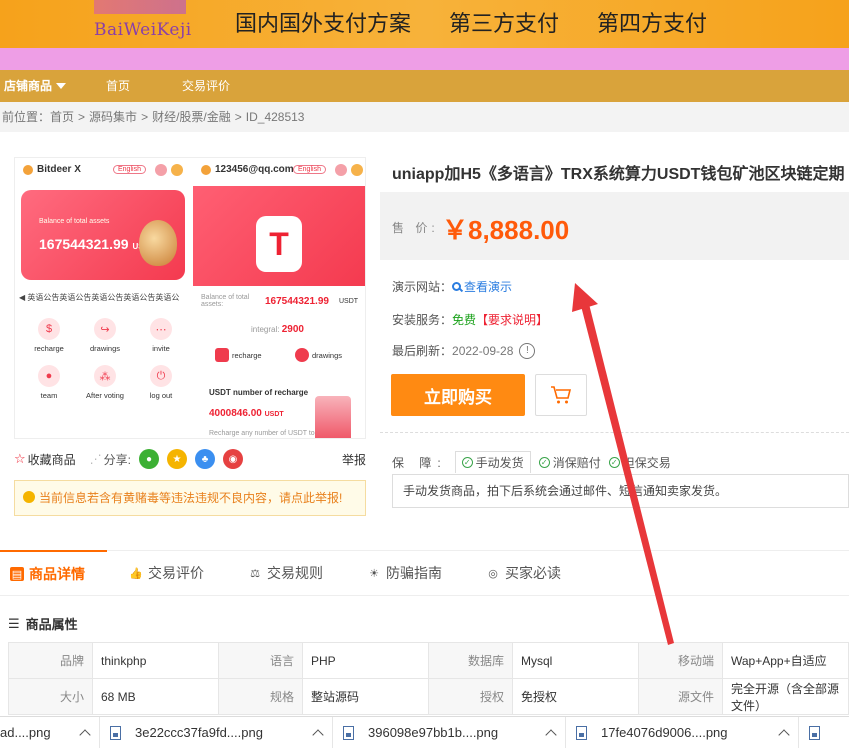 The height and width of the screenshot is (748, 849). What do you see at coordinates (618, 174) in the screenshot?
I see `product-title: uniapp加H5《多语言》TRX系统算力USDT钱包矿池区块链定期` at bounding box center [618, 174].